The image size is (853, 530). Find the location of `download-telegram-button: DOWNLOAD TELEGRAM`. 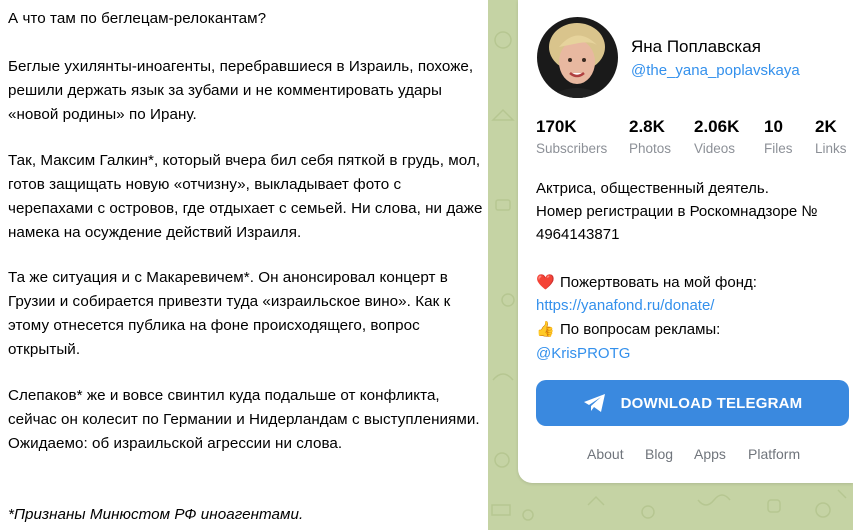

download-telegram-button: DOWNLOAD TELEGRAM is located at coordinates (692, 403).